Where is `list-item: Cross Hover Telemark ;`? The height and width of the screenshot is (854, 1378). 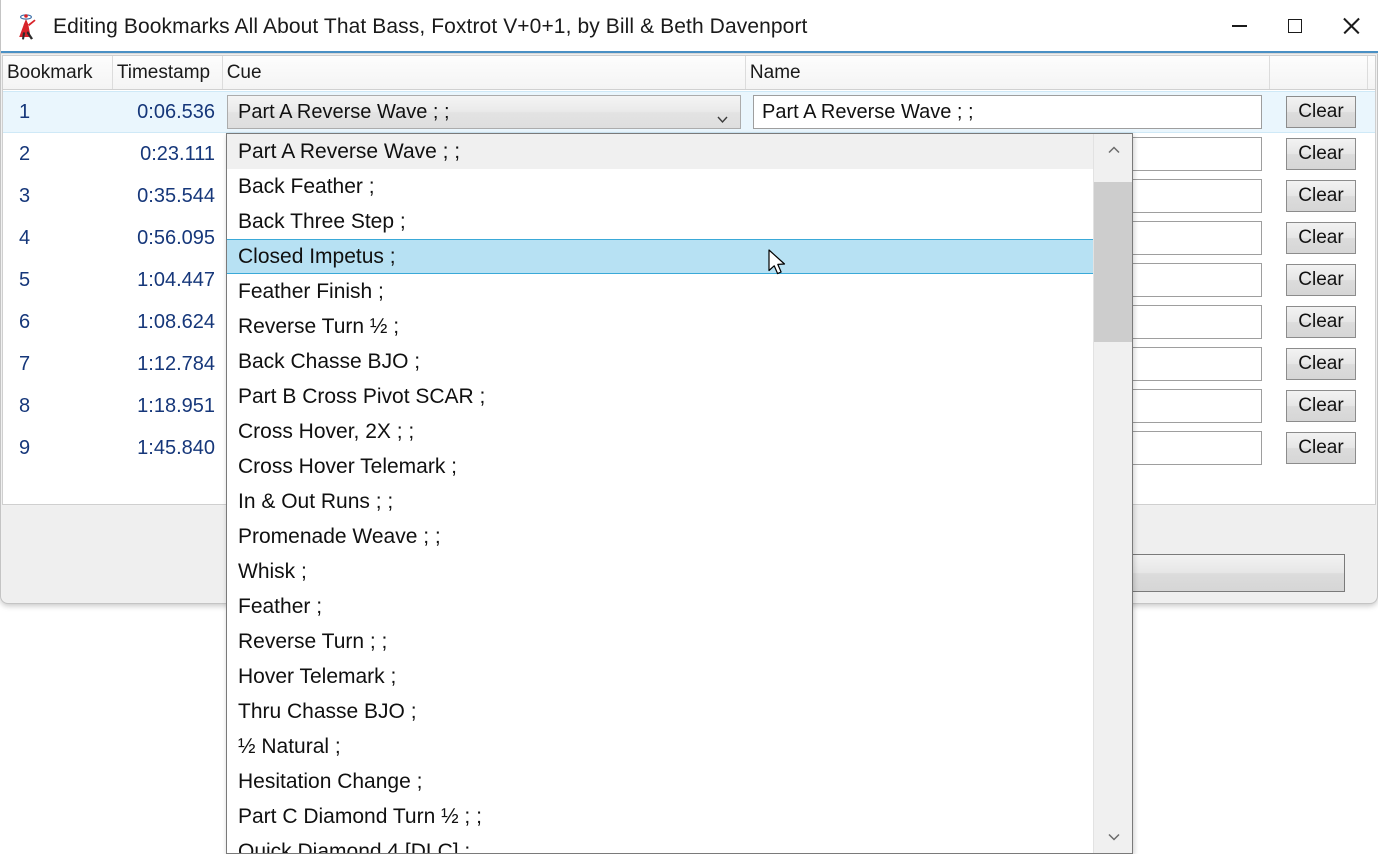 list-item: Cross Hover Telemark ; is located at coordinates (660, 466).